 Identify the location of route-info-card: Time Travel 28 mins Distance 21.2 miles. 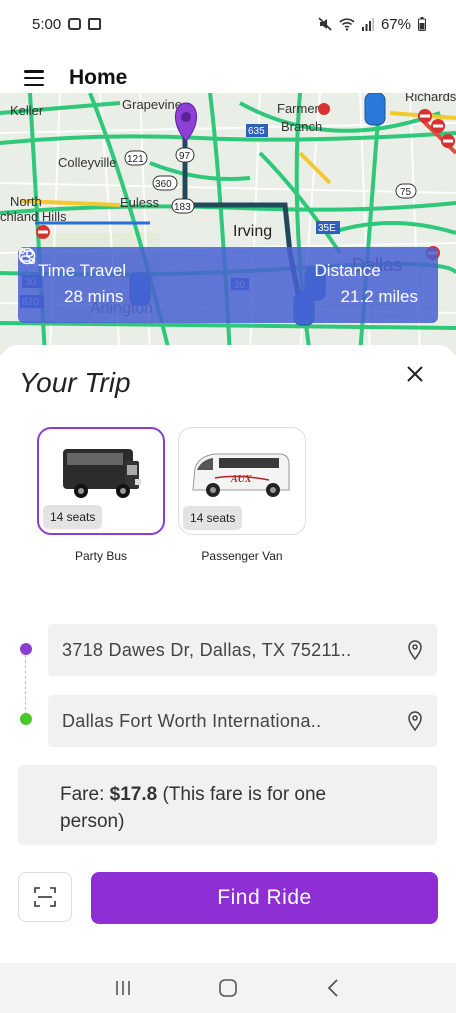
(228, 285).